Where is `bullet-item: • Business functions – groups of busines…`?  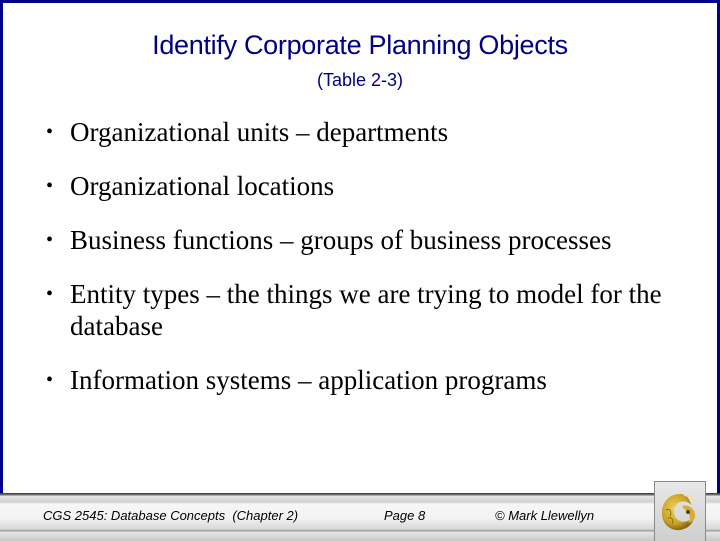 bullet-item: • Business functions – groups of busines… is located at coordinates (357, 240).